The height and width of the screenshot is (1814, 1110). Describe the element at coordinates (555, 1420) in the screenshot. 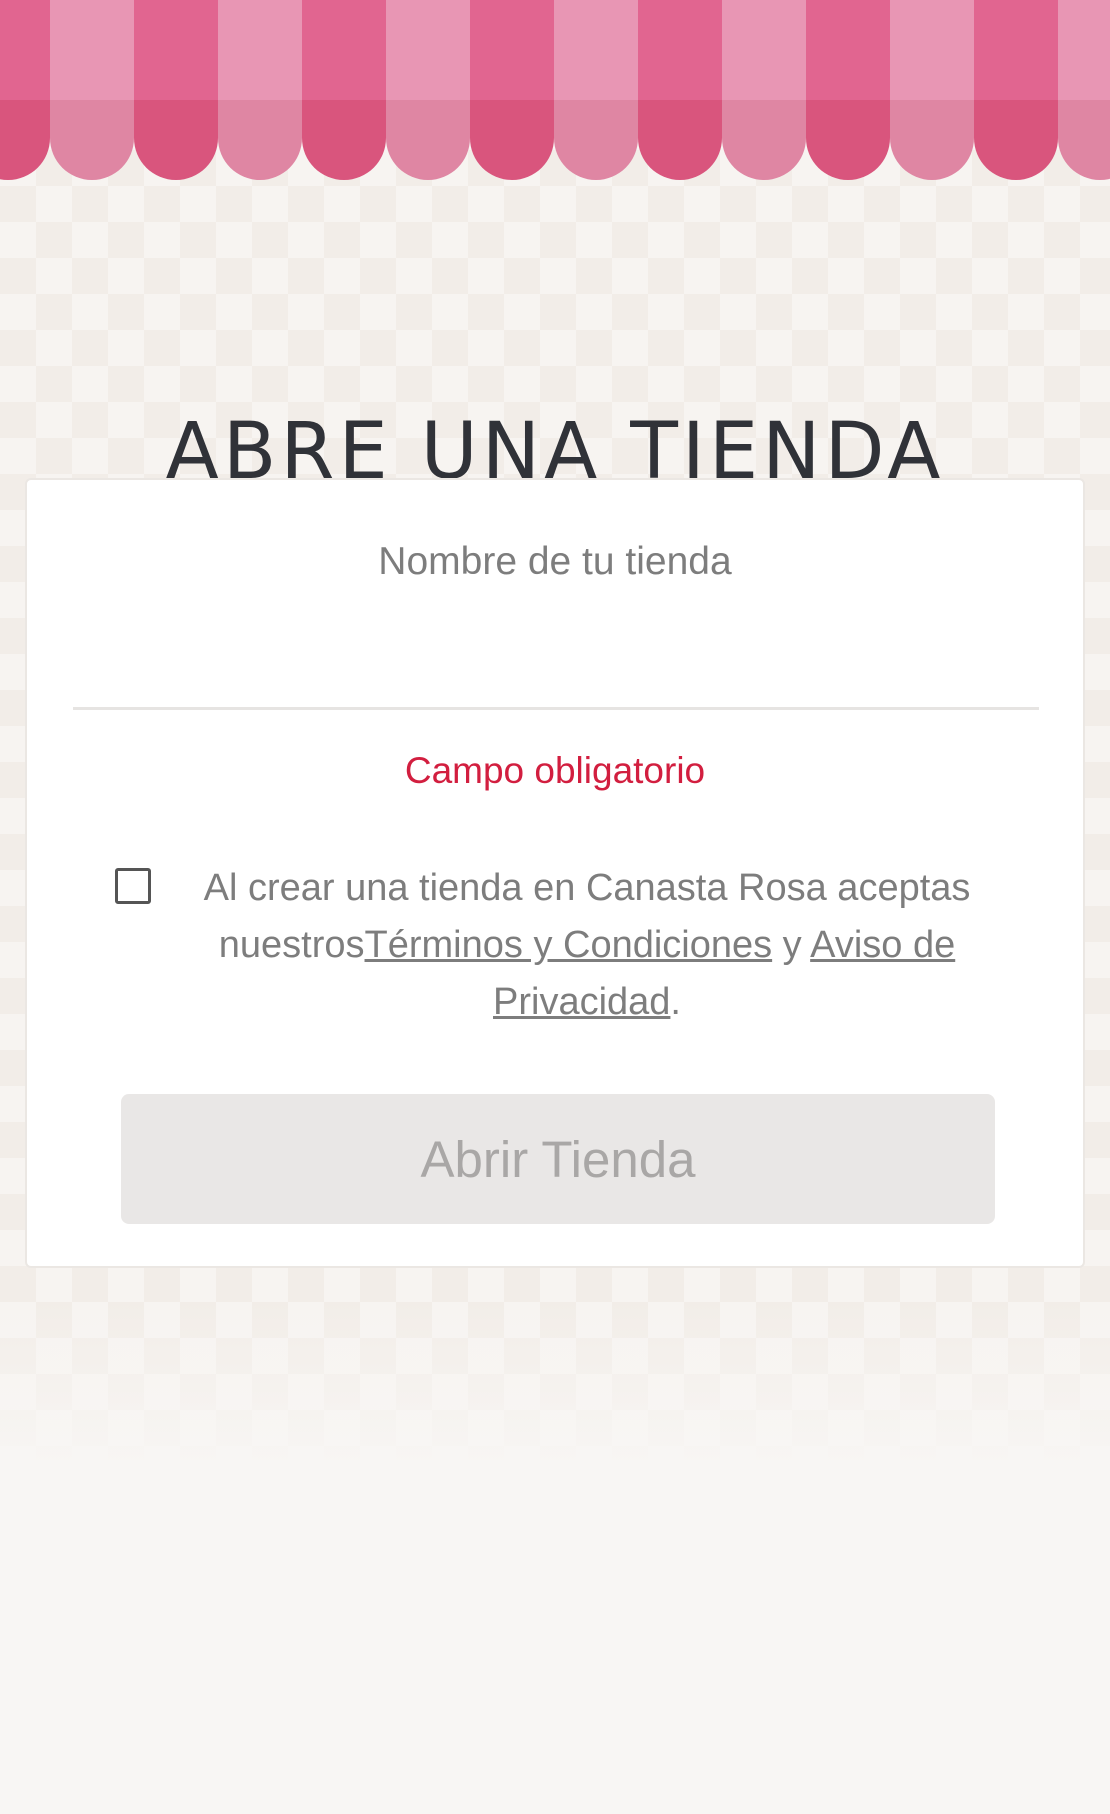

I see `background-fade` at that location.